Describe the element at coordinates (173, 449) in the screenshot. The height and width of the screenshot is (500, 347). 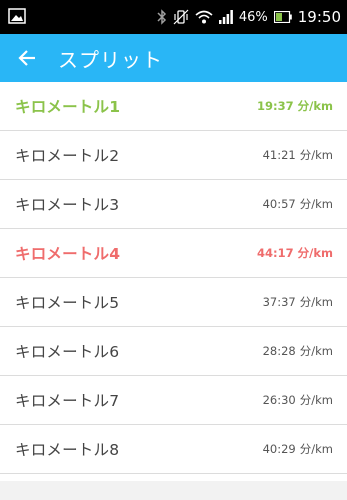
I see `split-row: キロメートル8 40:29 分/km` at that location.